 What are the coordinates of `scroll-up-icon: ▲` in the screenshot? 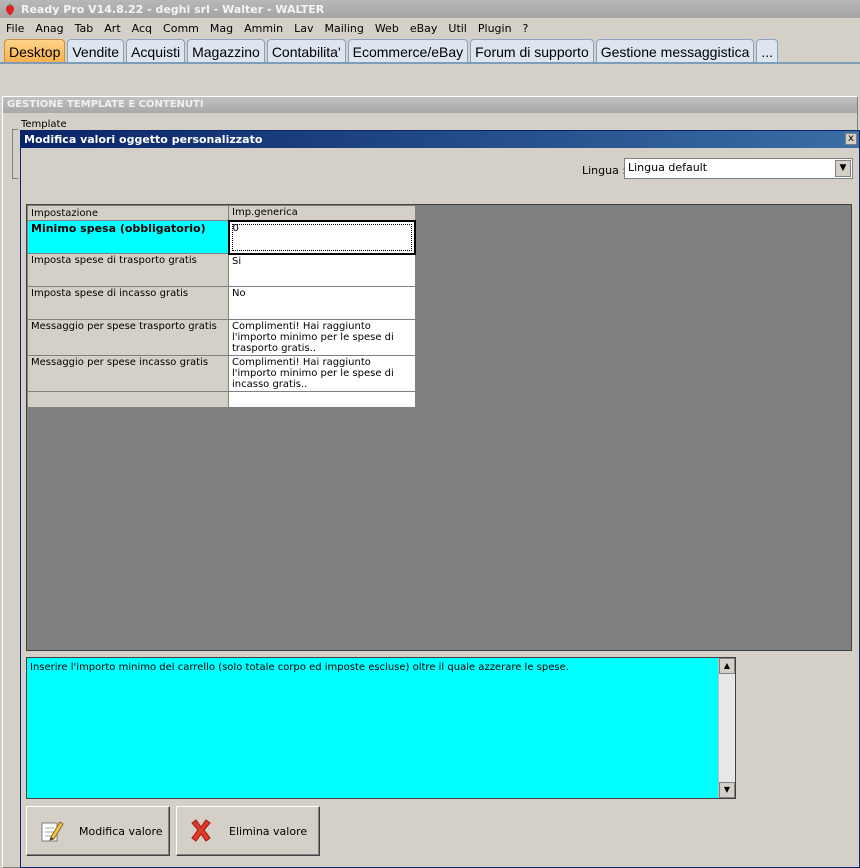 It's located at (727, 666).